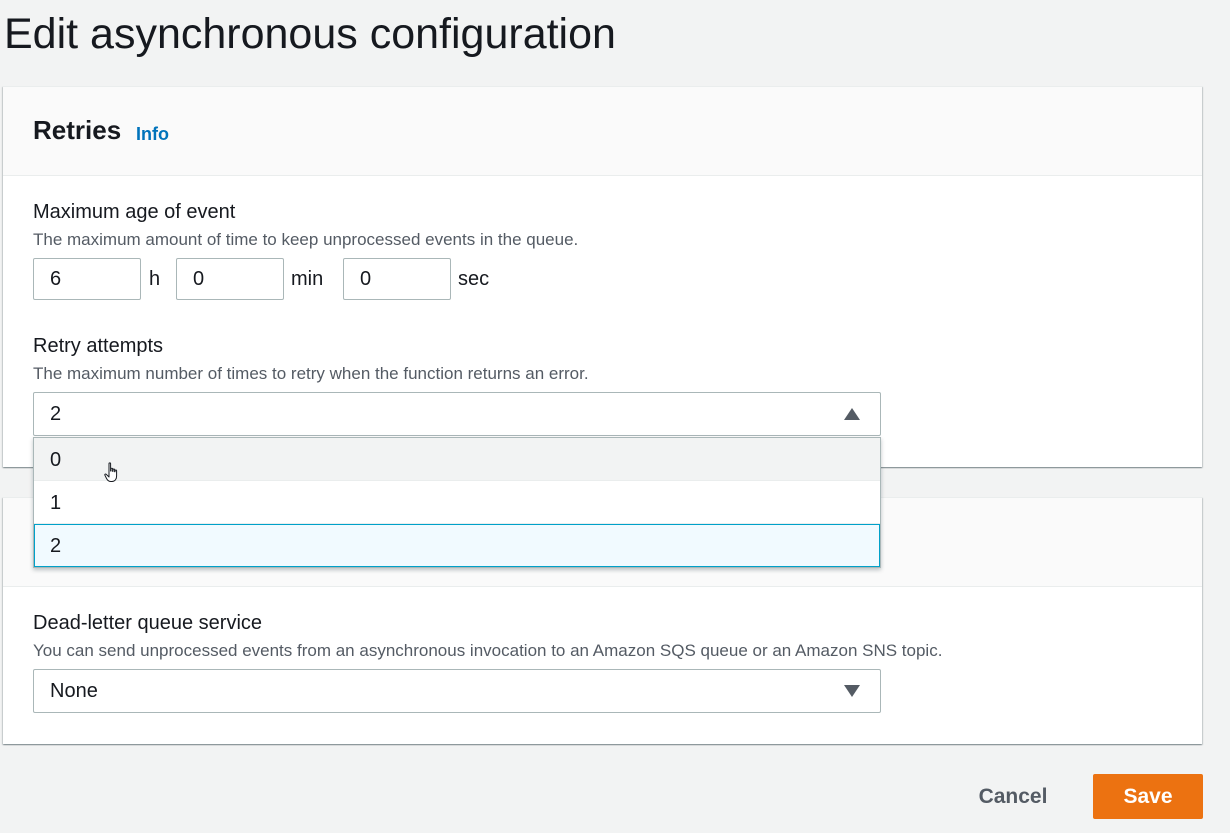 This screenshot has height=833, width=1230. What do you see at coordinates (457, 414) in the screenshot?
I see `retry-attempts-select: 2` at bounding box center [457, 414].